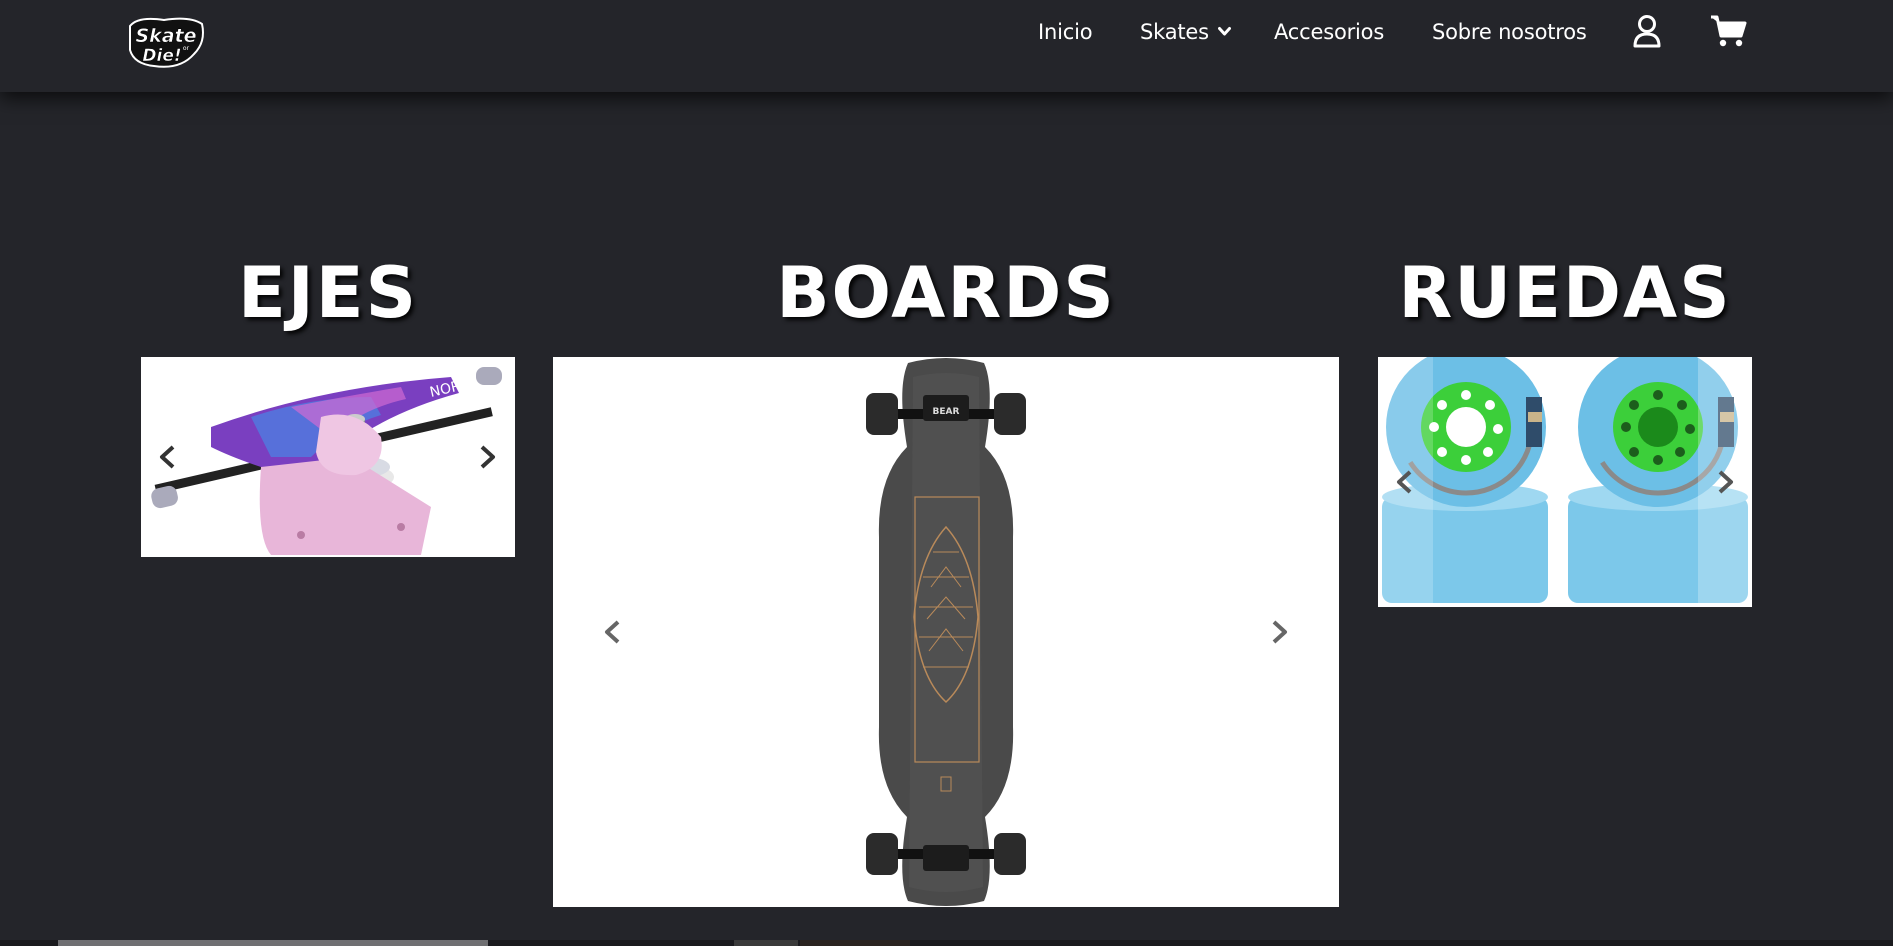 The height and width of the screenshot is (946, 1893). I want to click on prev-arrow-ruedas, so click(1405, 482).